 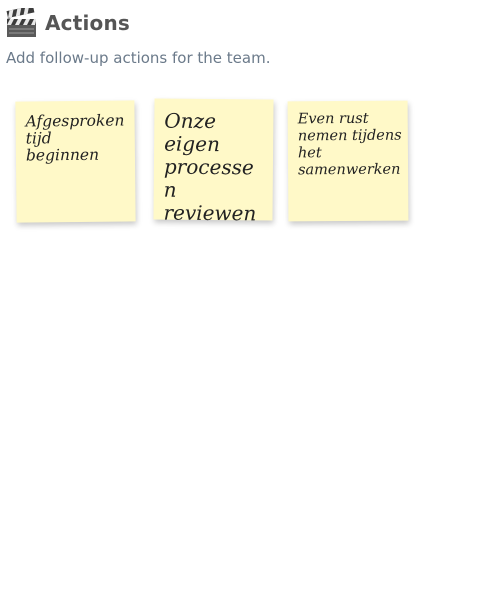 I want to click on section-subtitle: Add follow-up actions for the team., so click(x=138, y=58).